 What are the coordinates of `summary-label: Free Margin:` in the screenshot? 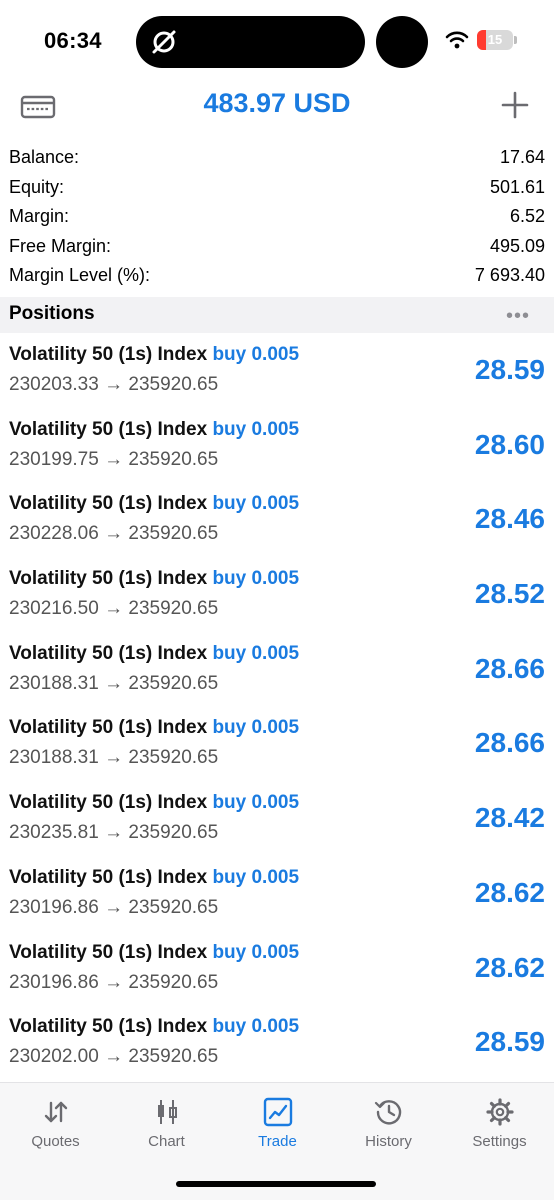 It's located at (60, 245).